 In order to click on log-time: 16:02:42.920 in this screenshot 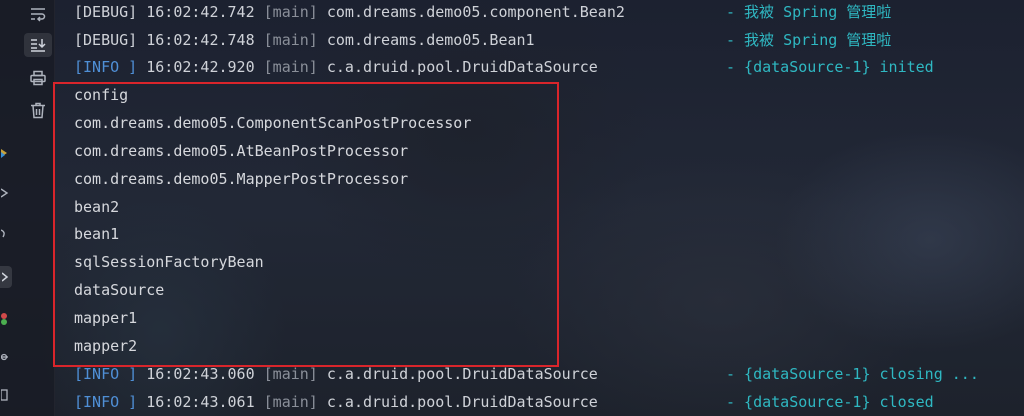, I will do `click(200, 67)`.